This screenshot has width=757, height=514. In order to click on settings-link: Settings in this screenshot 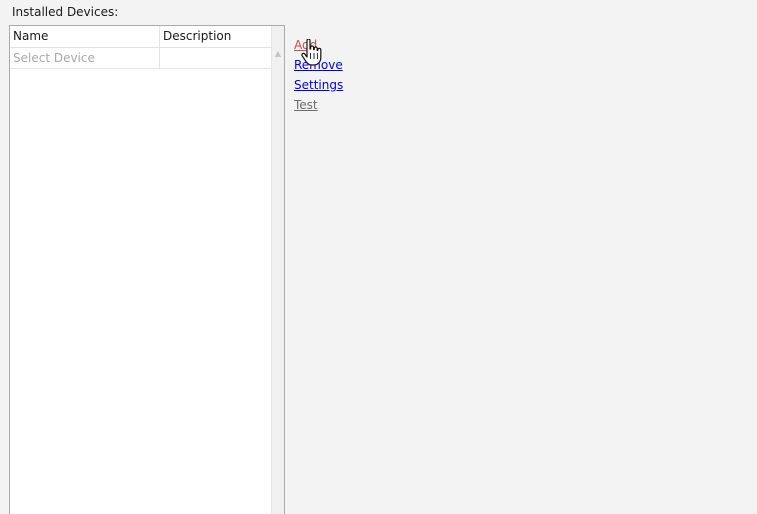, I will do `click(318, 85)`.